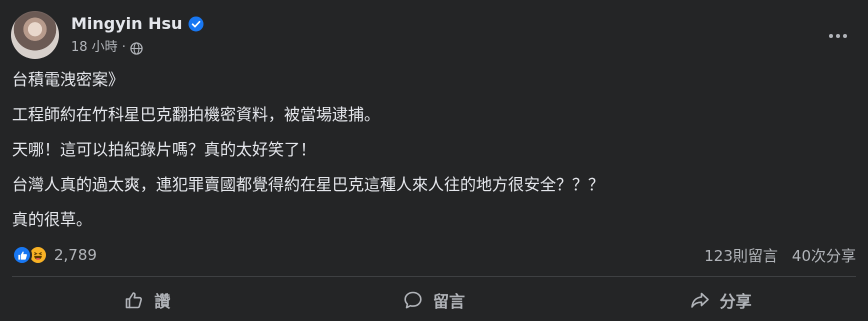 This screenshot has height=321, width=868. Describe the element at coordinates (164, 149) in the screenshot. I see `post-text-line: 天哪！這可以拍紀錄片嗎？真的太好笑了！` at that location.